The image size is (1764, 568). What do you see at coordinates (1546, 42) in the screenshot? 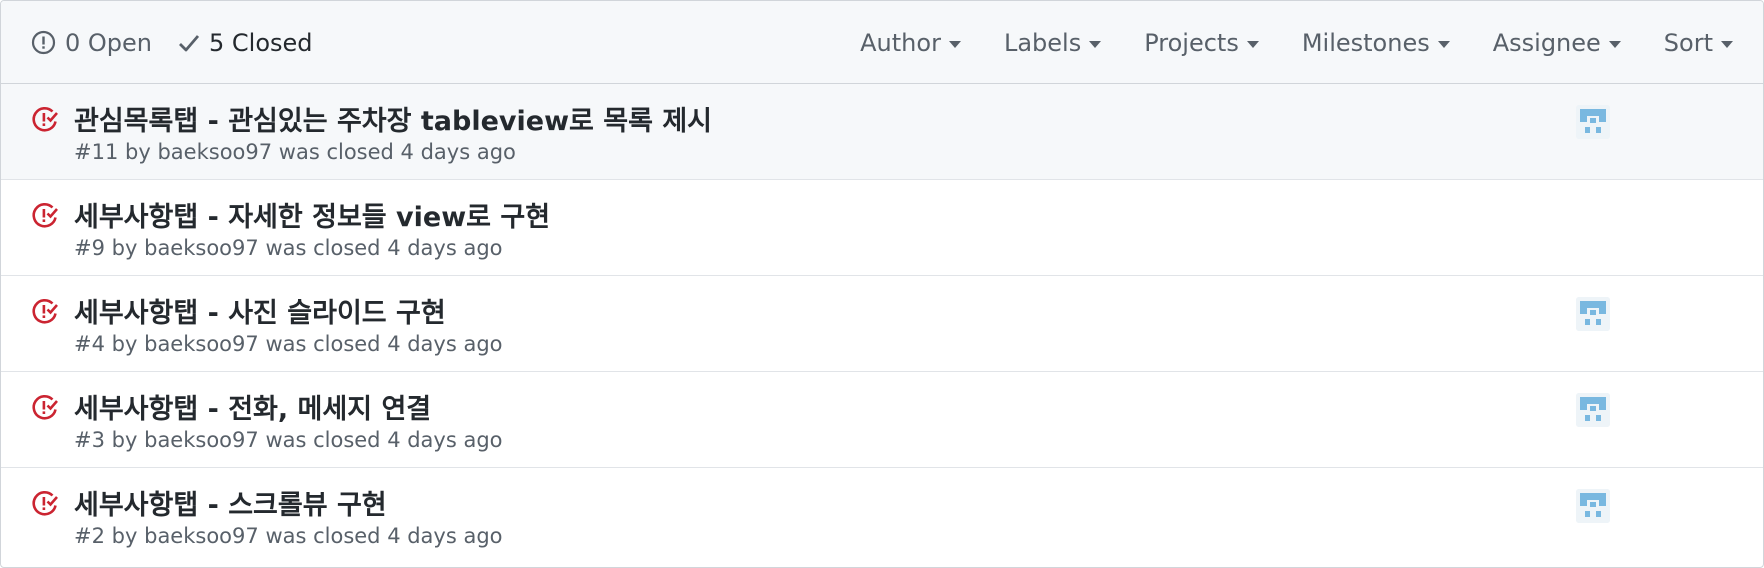
I see `assignee-filter-label: Assignee` at bounding box center [1546, 42].